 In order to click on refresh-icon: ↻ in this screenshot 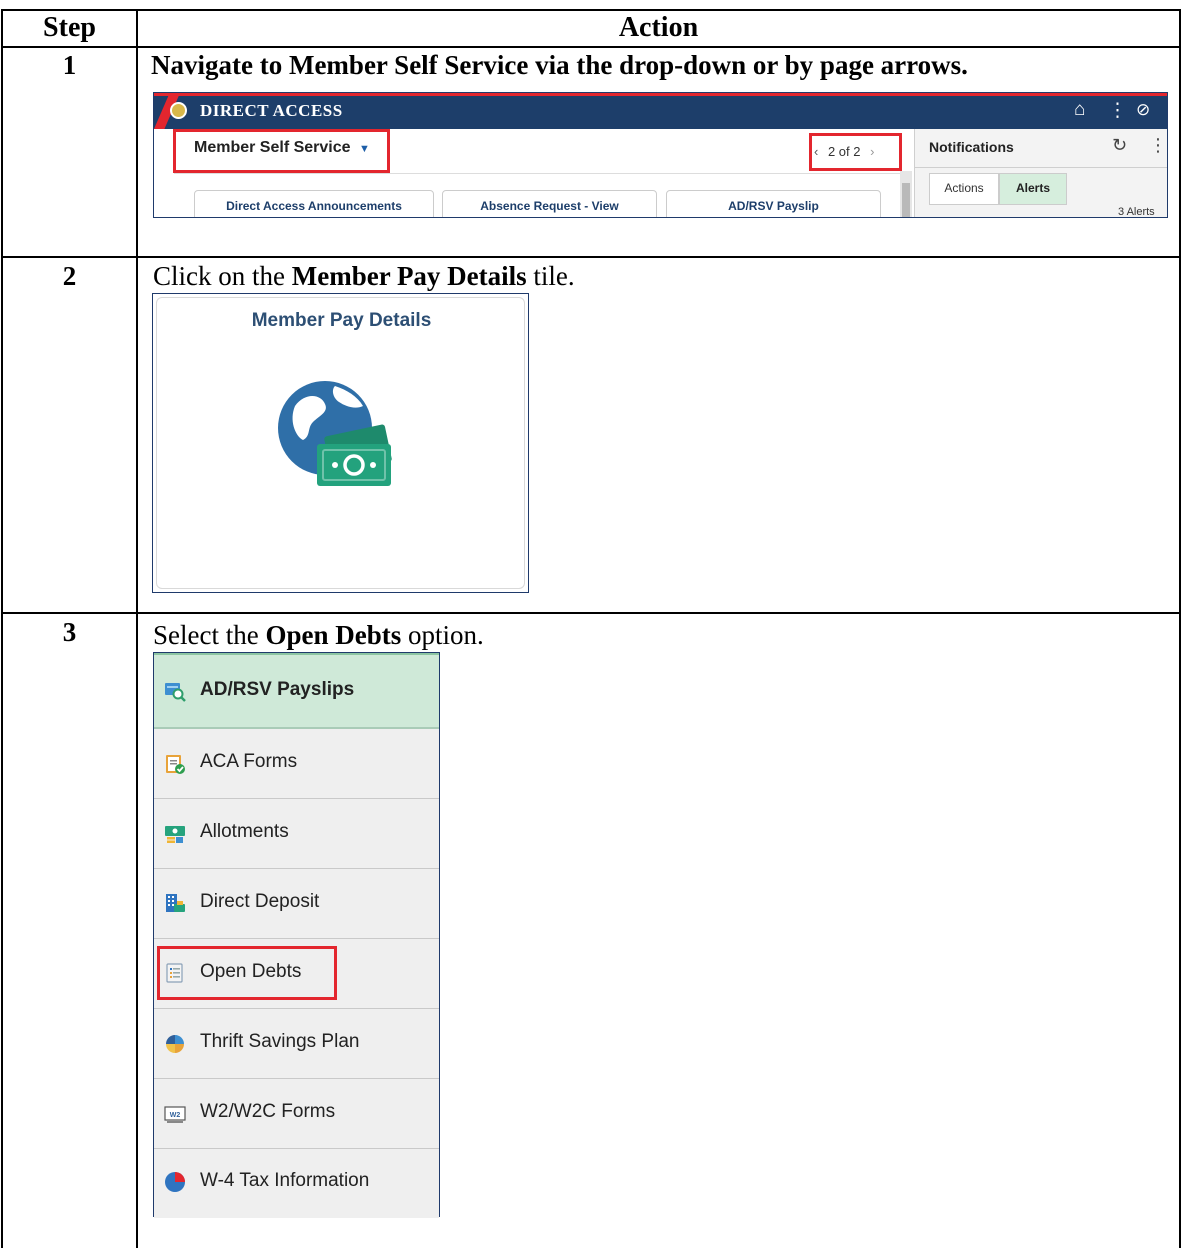, I will do `click(1119, 145)`.